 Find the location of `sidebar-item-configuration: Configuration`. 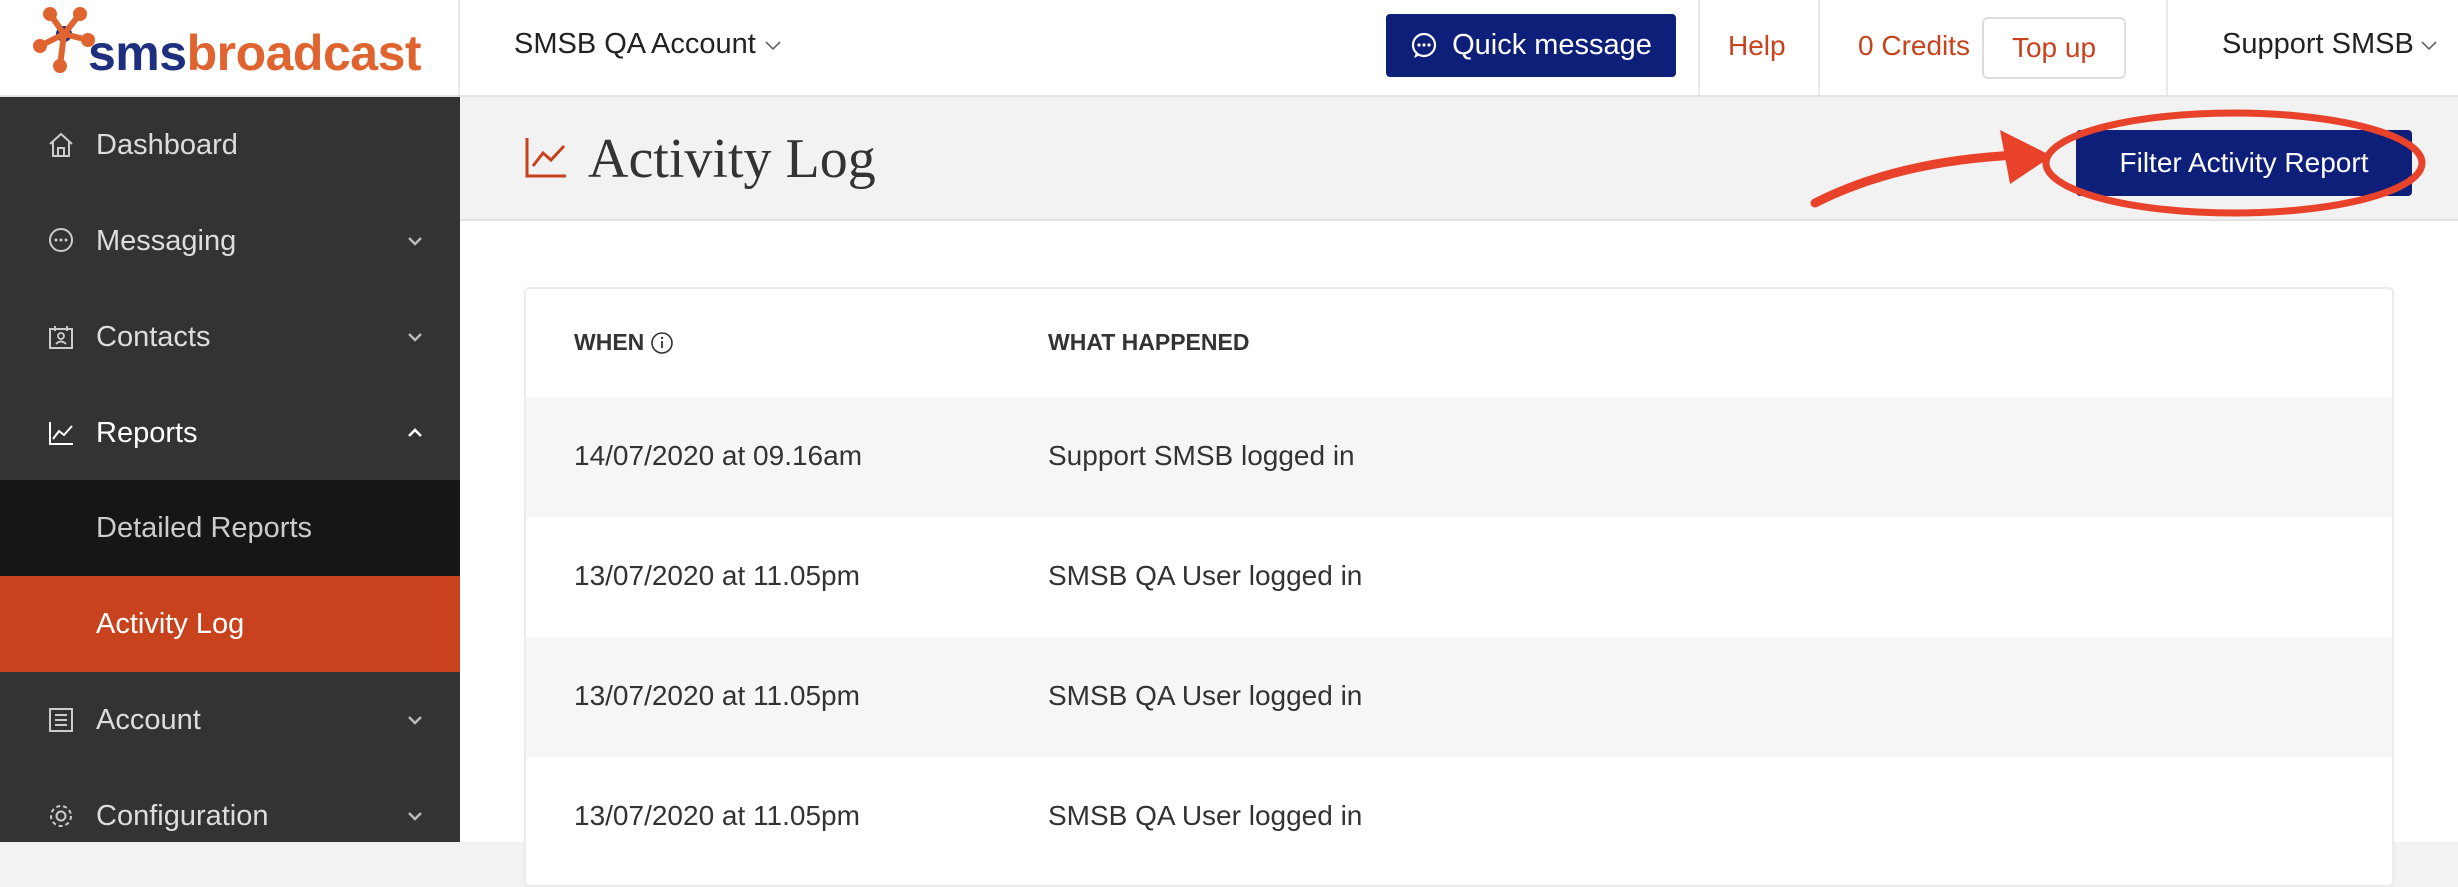

sidebar-item-configuration: Configuration is located at coordinates (230, 816).